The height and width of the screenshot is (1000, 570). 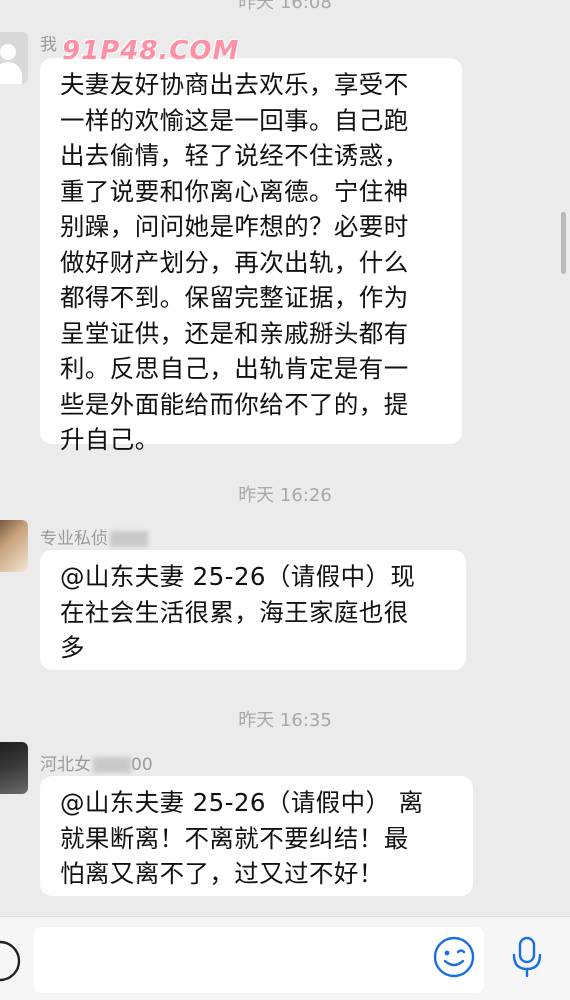 I want to click on avatar-placeholder-icon, so click(x=8, y=52).